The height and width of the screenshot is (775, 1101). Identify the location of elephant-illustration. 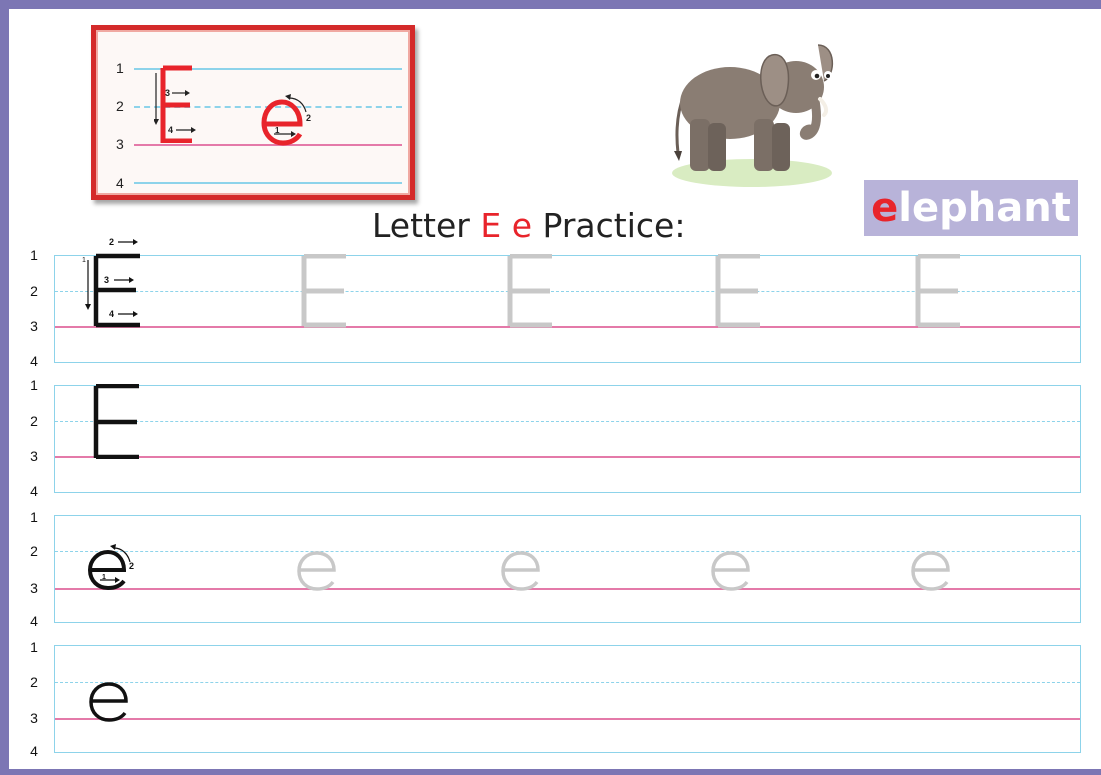
(752, 115).